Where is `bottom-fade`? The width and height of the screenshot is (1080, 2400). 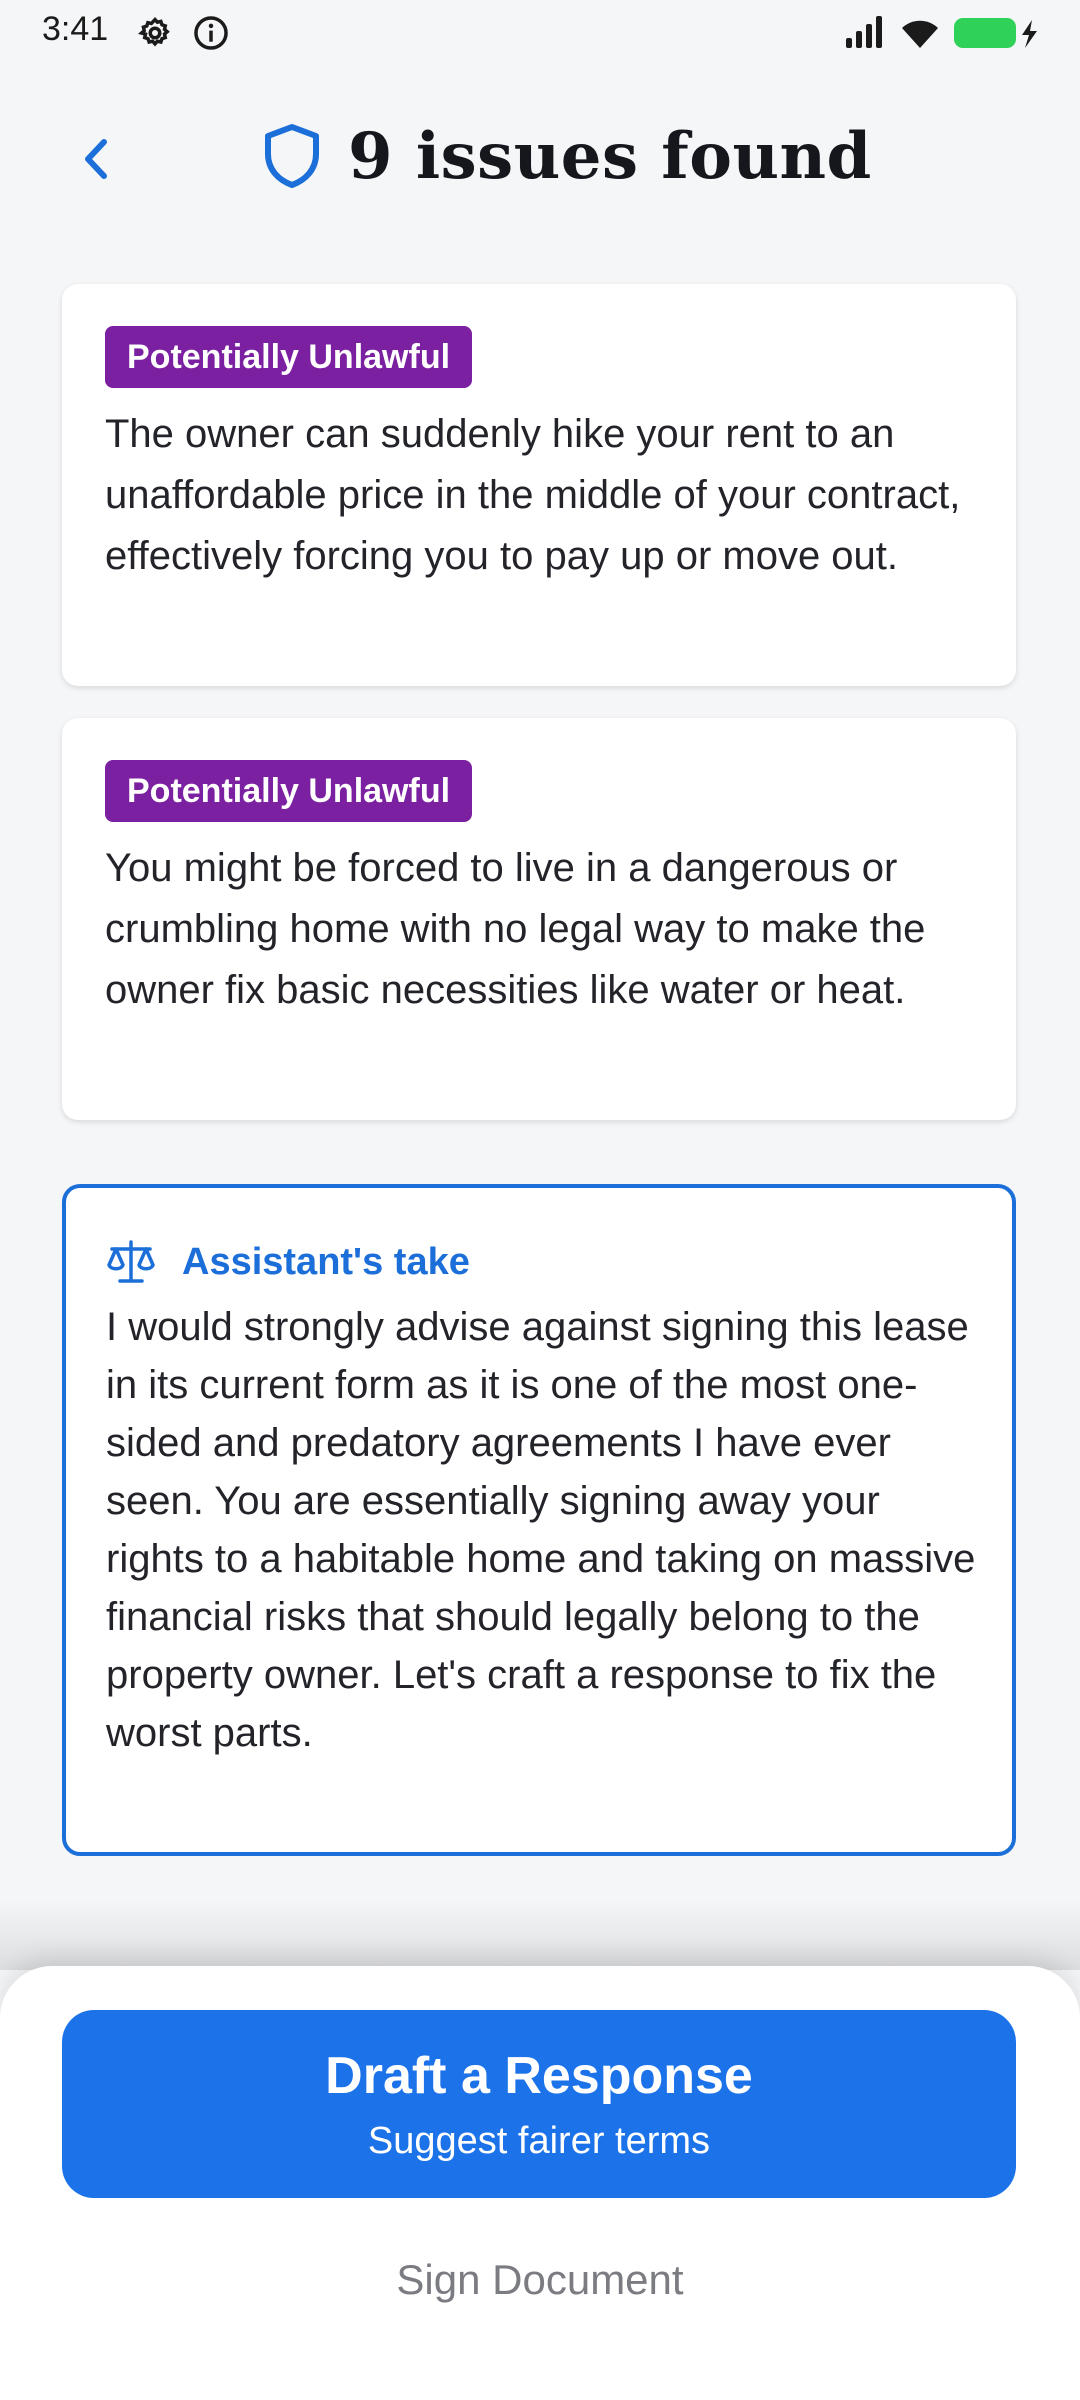
bottom-fade is located at coordinates (540, 1935).